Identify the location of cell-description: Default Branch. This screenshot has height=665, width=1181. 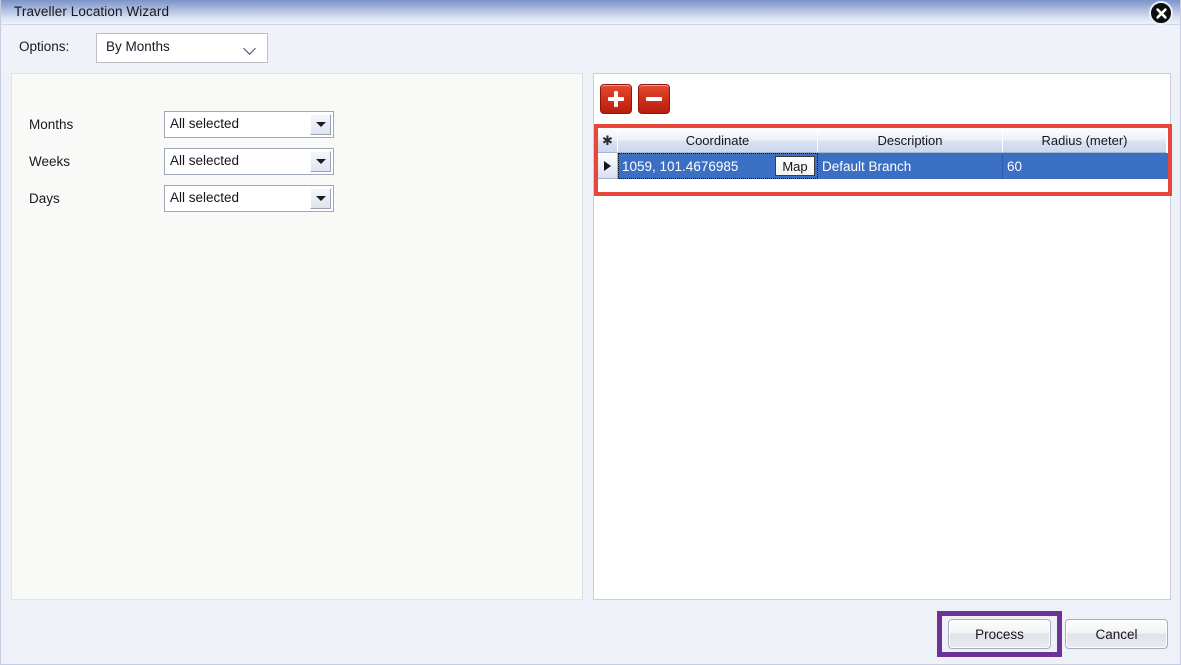
(910, 166).